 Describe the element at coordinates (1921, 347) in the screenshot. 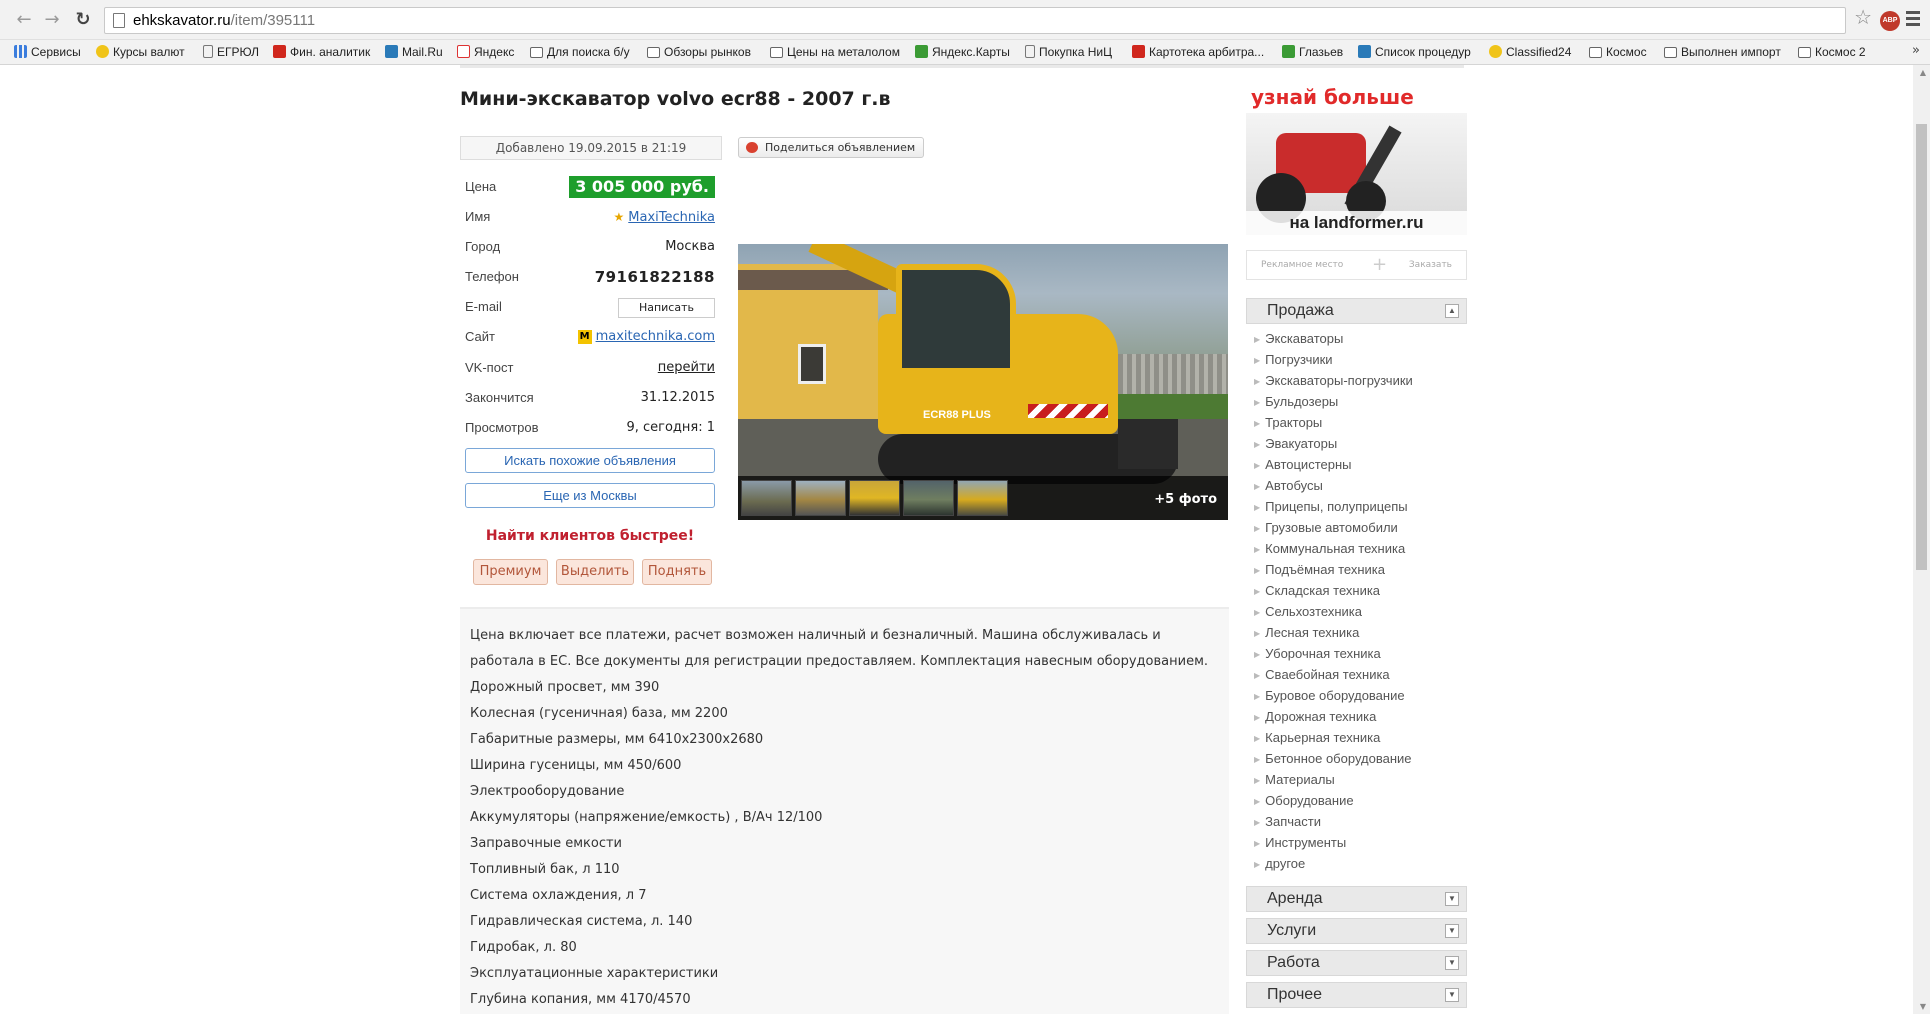

I see `scrollbar-thumb` at that location.